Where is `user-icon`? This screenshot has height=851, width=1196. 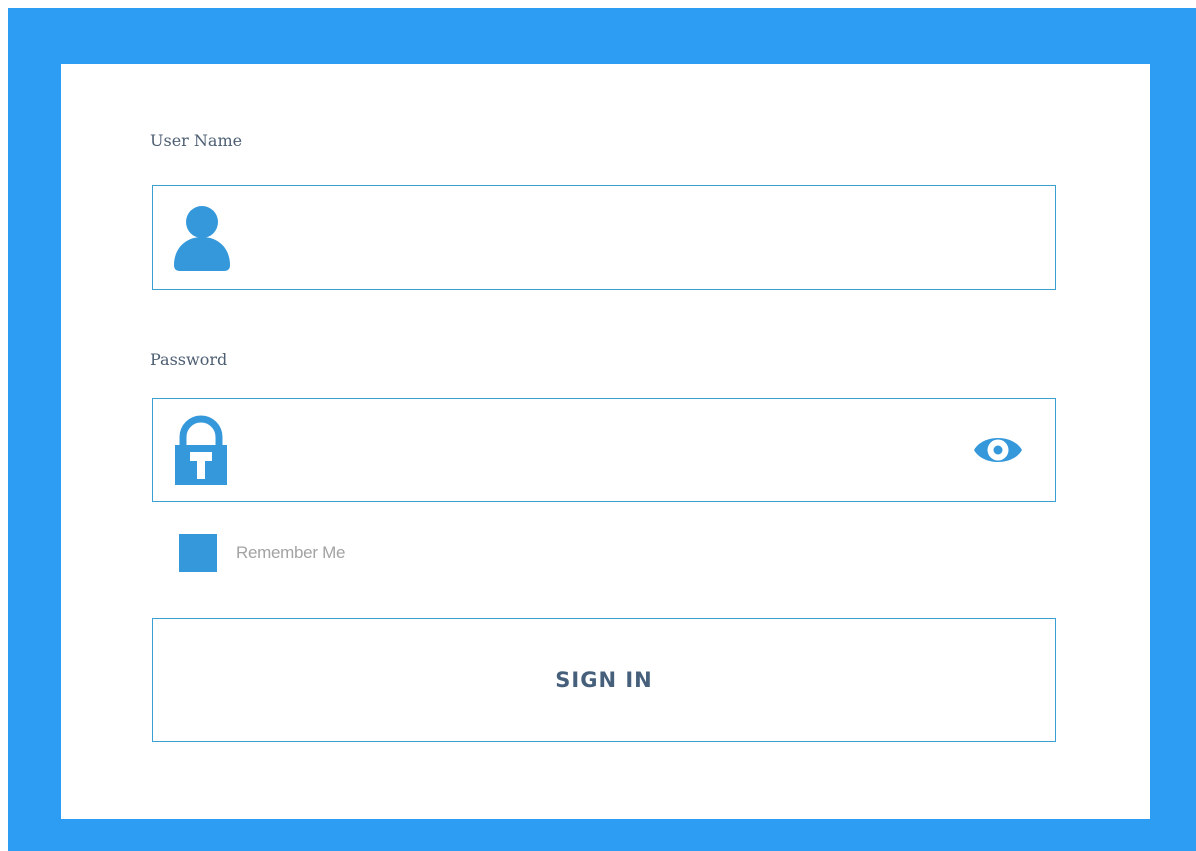
user-icon is located at coordinates (202, 238).